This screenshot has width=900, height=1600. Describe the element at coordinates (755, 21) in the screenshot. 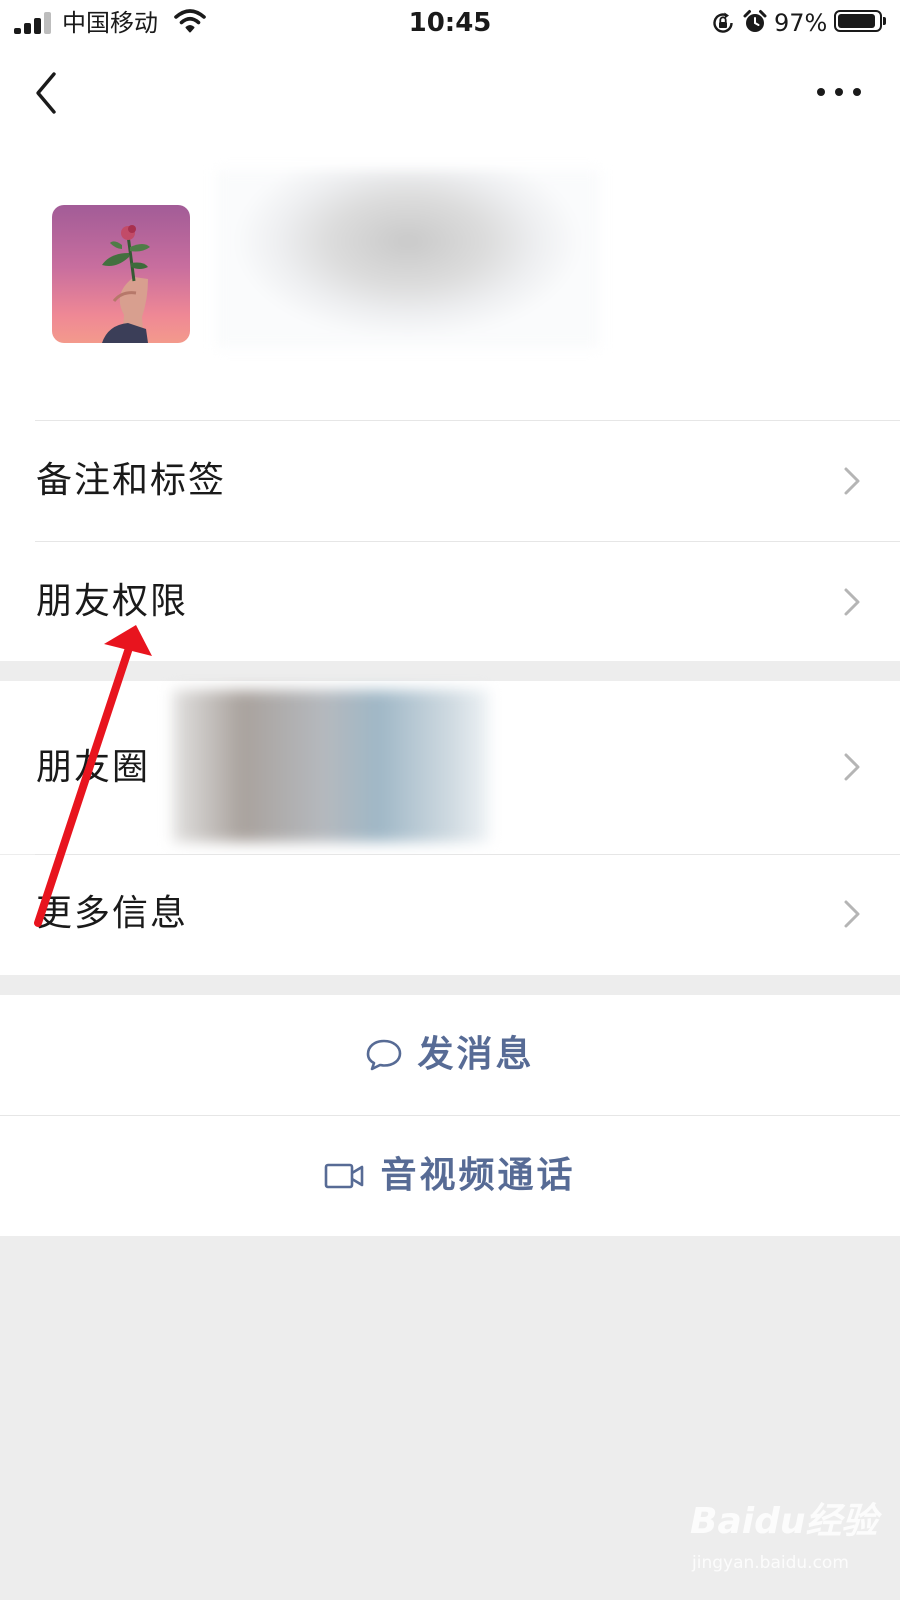

I see `alarm-icon` at that location.